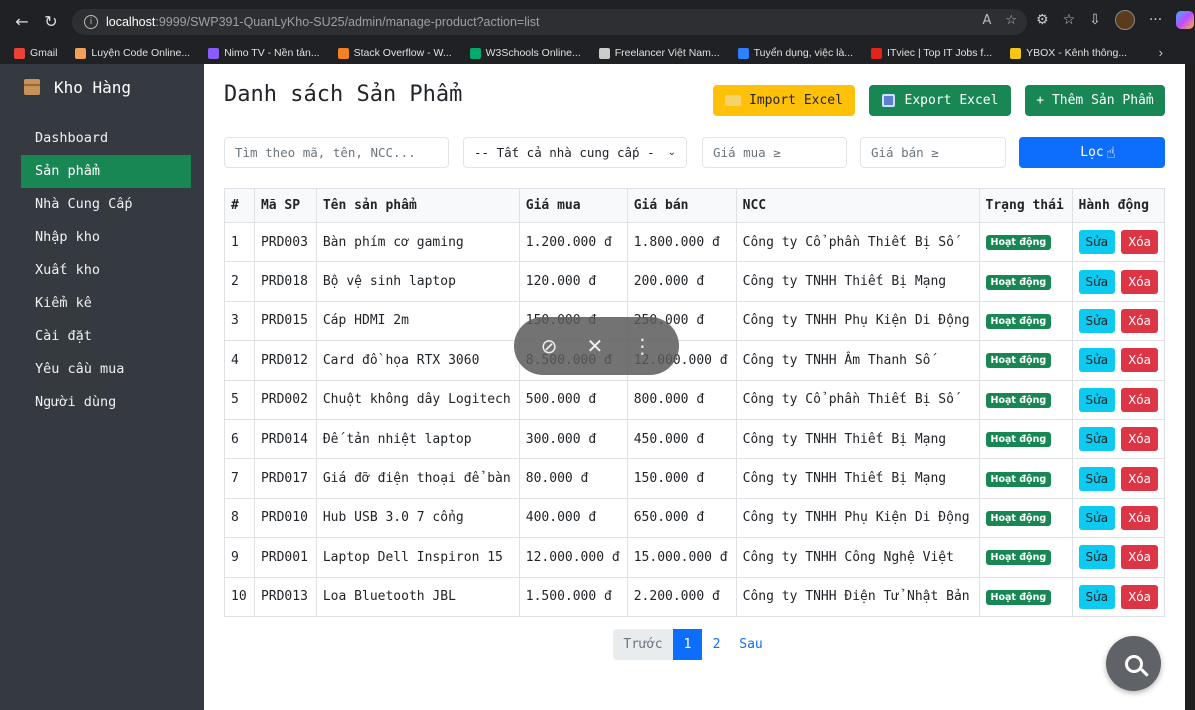 Image resolution: width=1195 pixels, height=710 pixels. I want to click on add-product-button: + Thêm Sản Phẩm, so click(1095, 100).